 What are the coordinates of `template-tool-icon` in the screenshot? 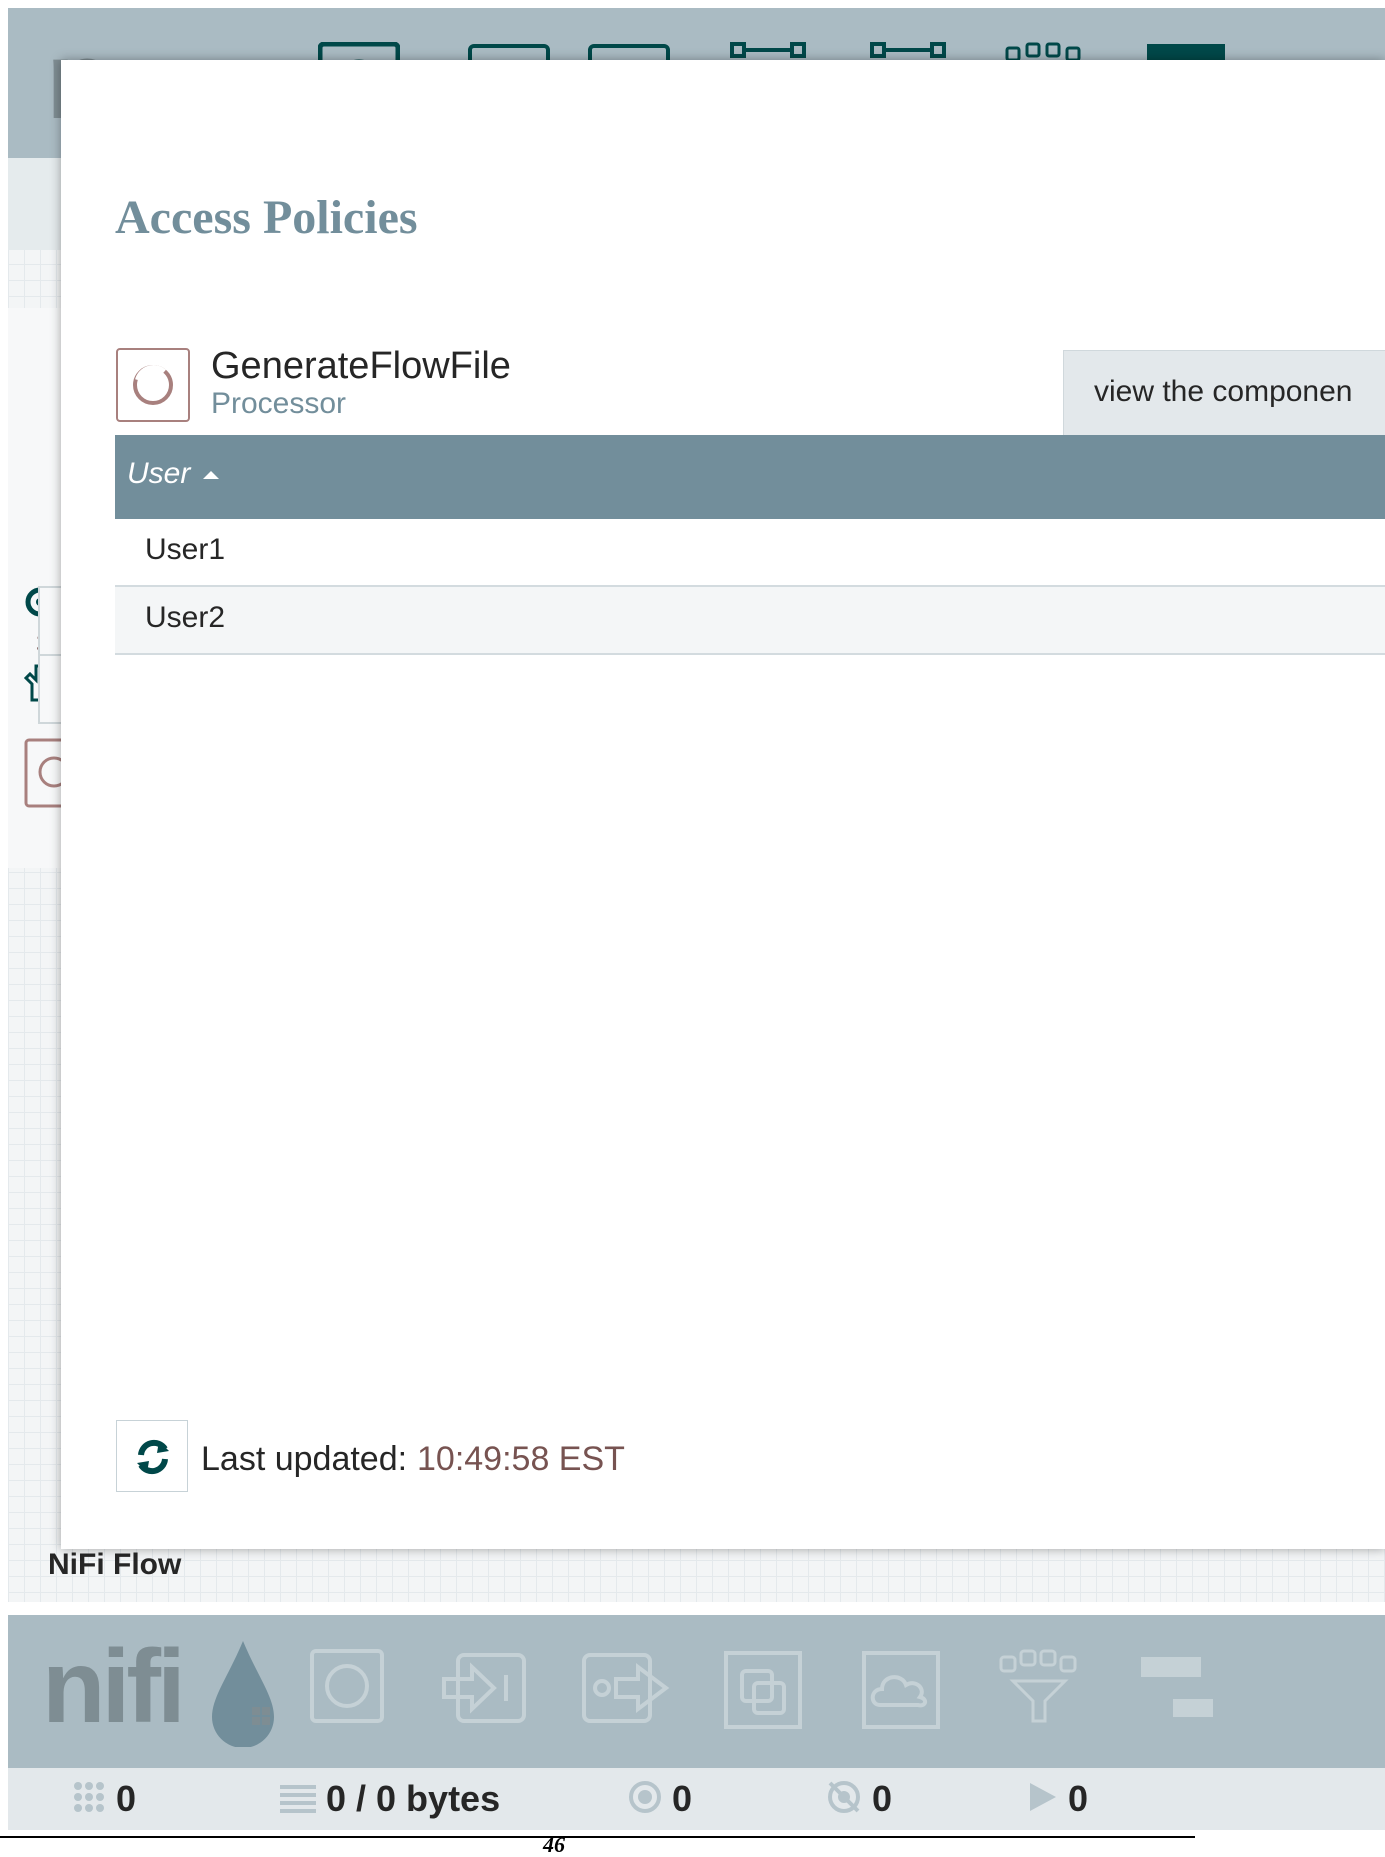 It's located at (1181, 1691).